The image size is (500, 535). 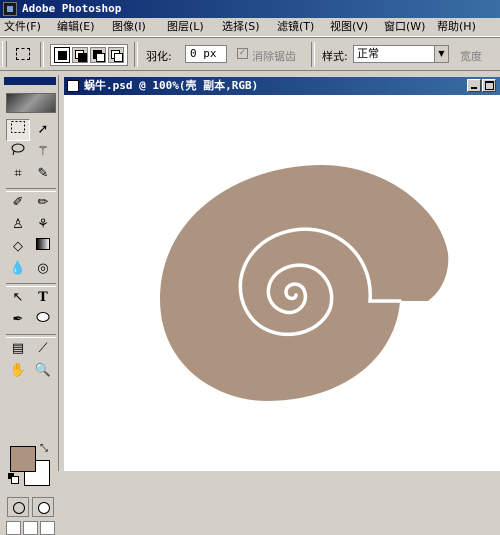 I want to click on full-screen-menu-mode-button, so click(x=30, y=528).